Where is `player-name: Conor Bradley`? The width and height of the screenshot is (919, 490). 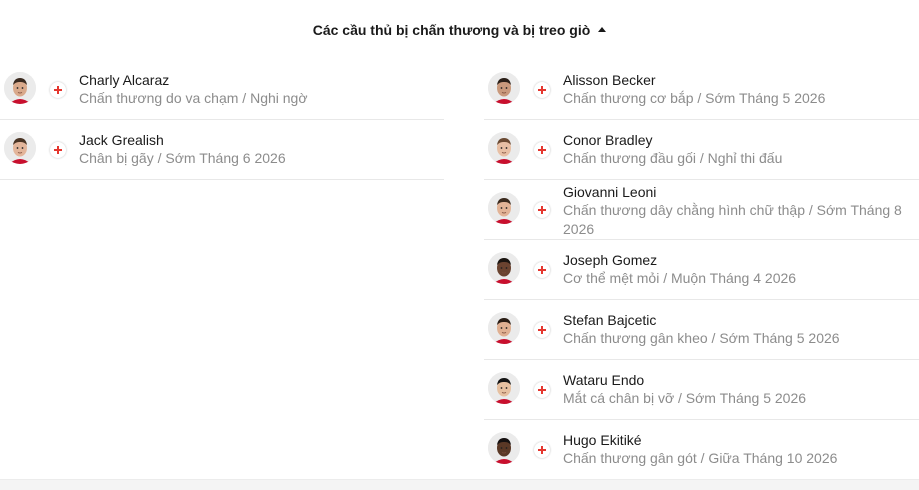
player-name: Conor Bradley is located at coordinates (741, 140).